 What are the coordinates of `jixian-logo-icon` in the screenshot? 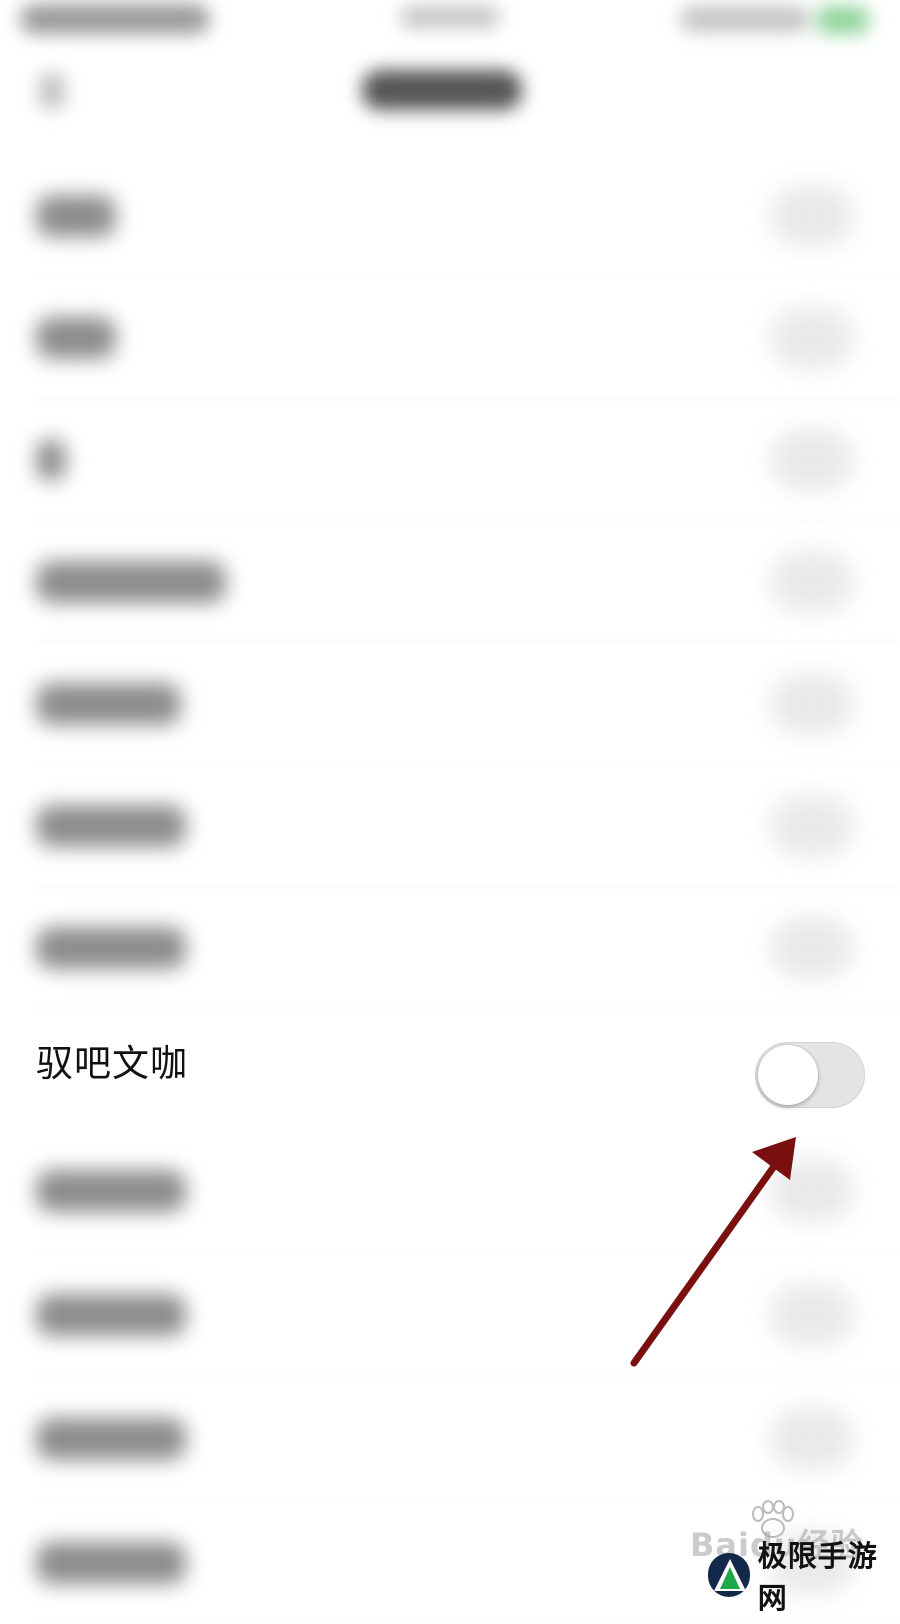 It's located at (729, 1575).